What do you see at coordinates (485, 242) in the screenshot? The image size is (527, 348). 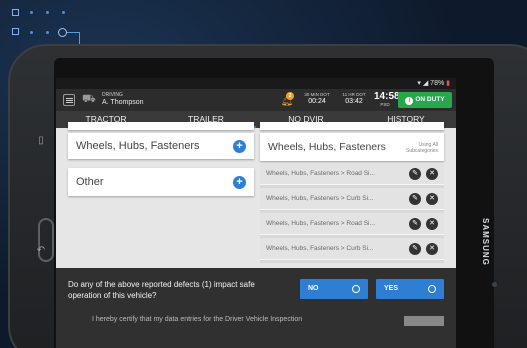 I see `device-brand: SAMSUNG` at bounding box center [485, 242].